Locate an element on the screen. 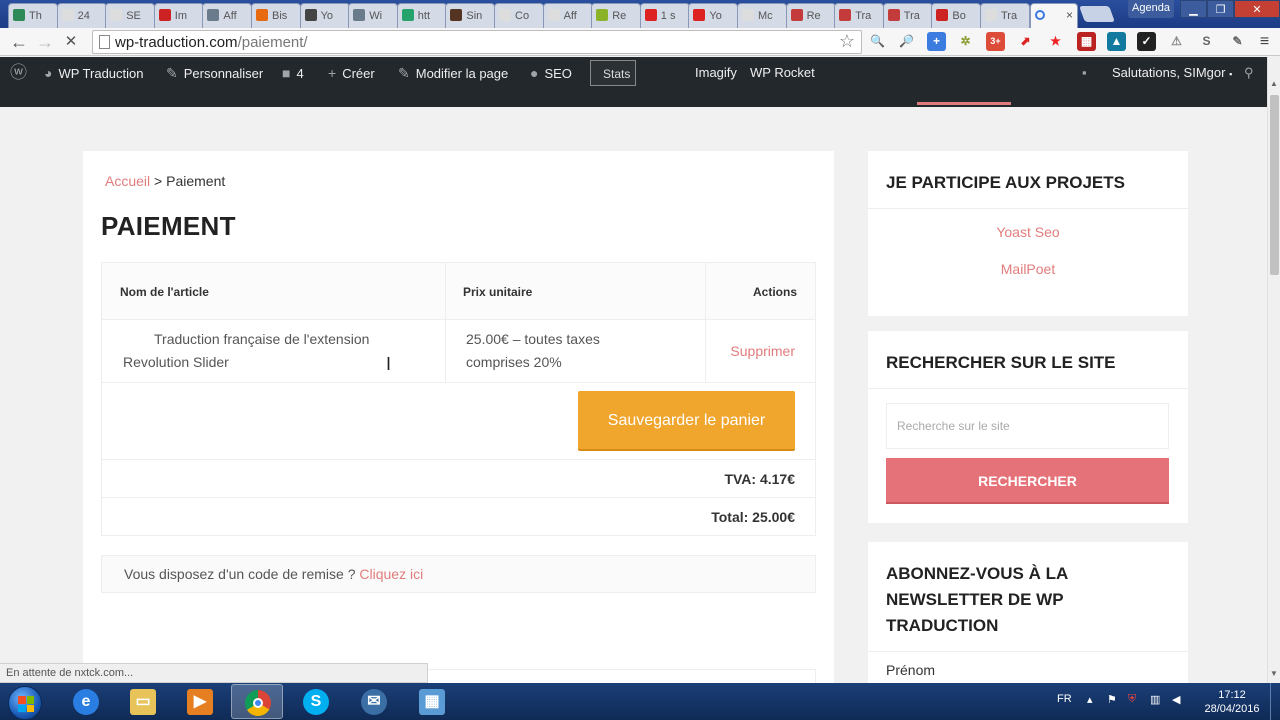 The image size is (1280, 720). remove-item-link: Supprimer is located at coordinates (762, 351).